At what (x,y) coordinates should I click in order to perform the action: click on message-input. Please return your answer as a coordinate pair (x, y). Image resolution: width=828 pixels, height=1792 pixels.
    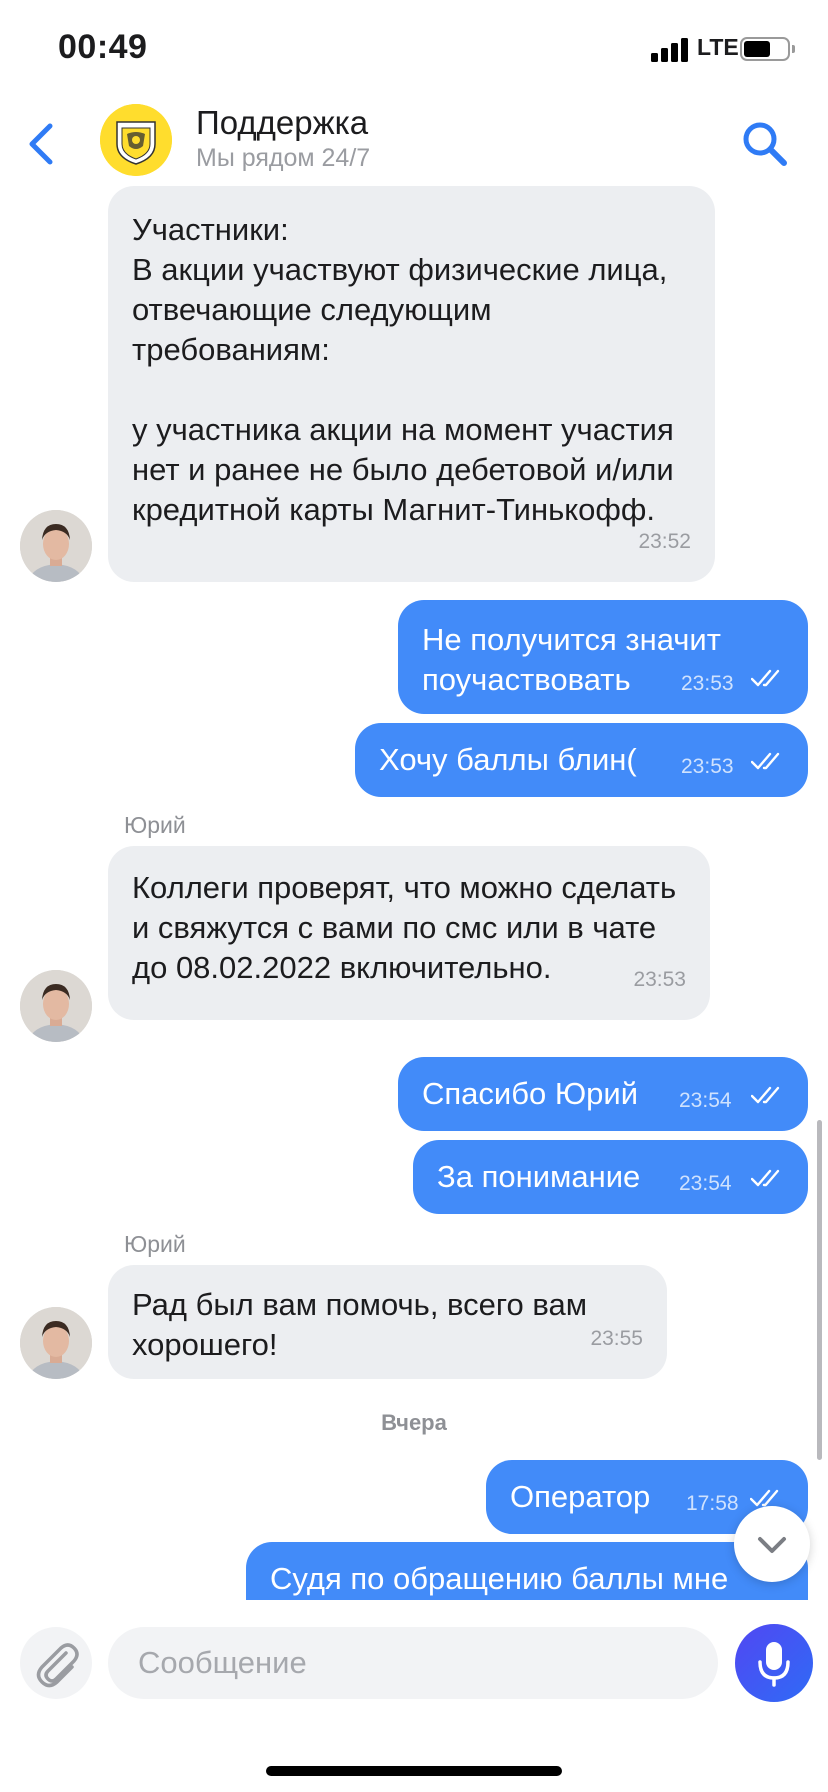
    Looking at the image, I should click on (413, 1663).